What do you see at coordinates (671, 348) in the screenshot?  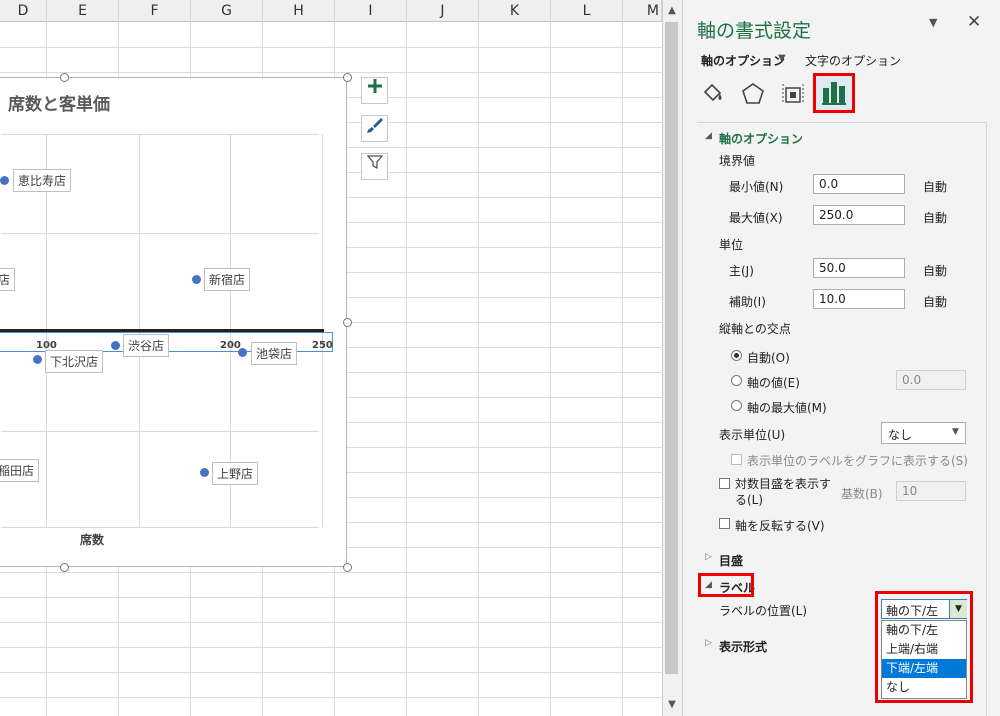 I see `scrollbar-thumb` at bounding box center [671, 348].